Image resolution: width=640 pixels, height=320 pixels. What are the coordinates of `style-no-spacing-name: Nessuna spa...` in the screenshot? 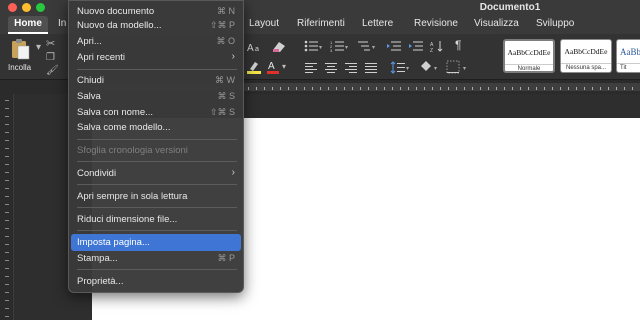 It's located at (586, 67).